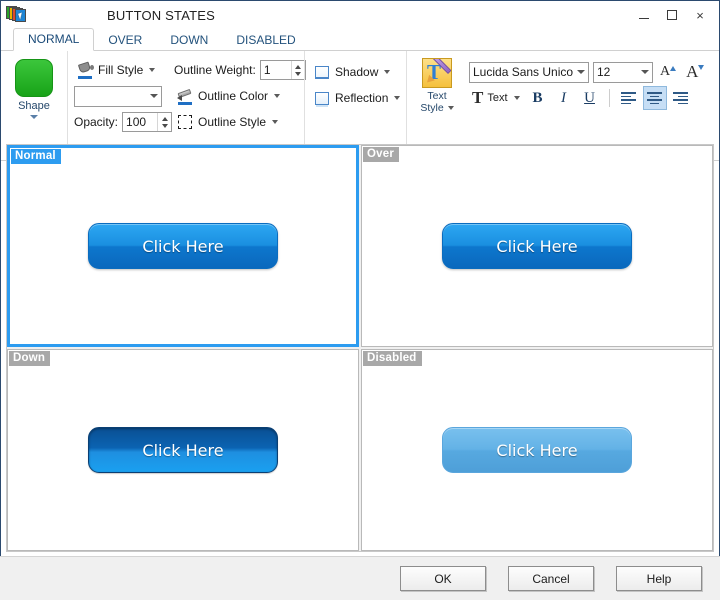 This screenshot has height=600, width=720. I want to click on shape-button: Shape, so click(34, 87).